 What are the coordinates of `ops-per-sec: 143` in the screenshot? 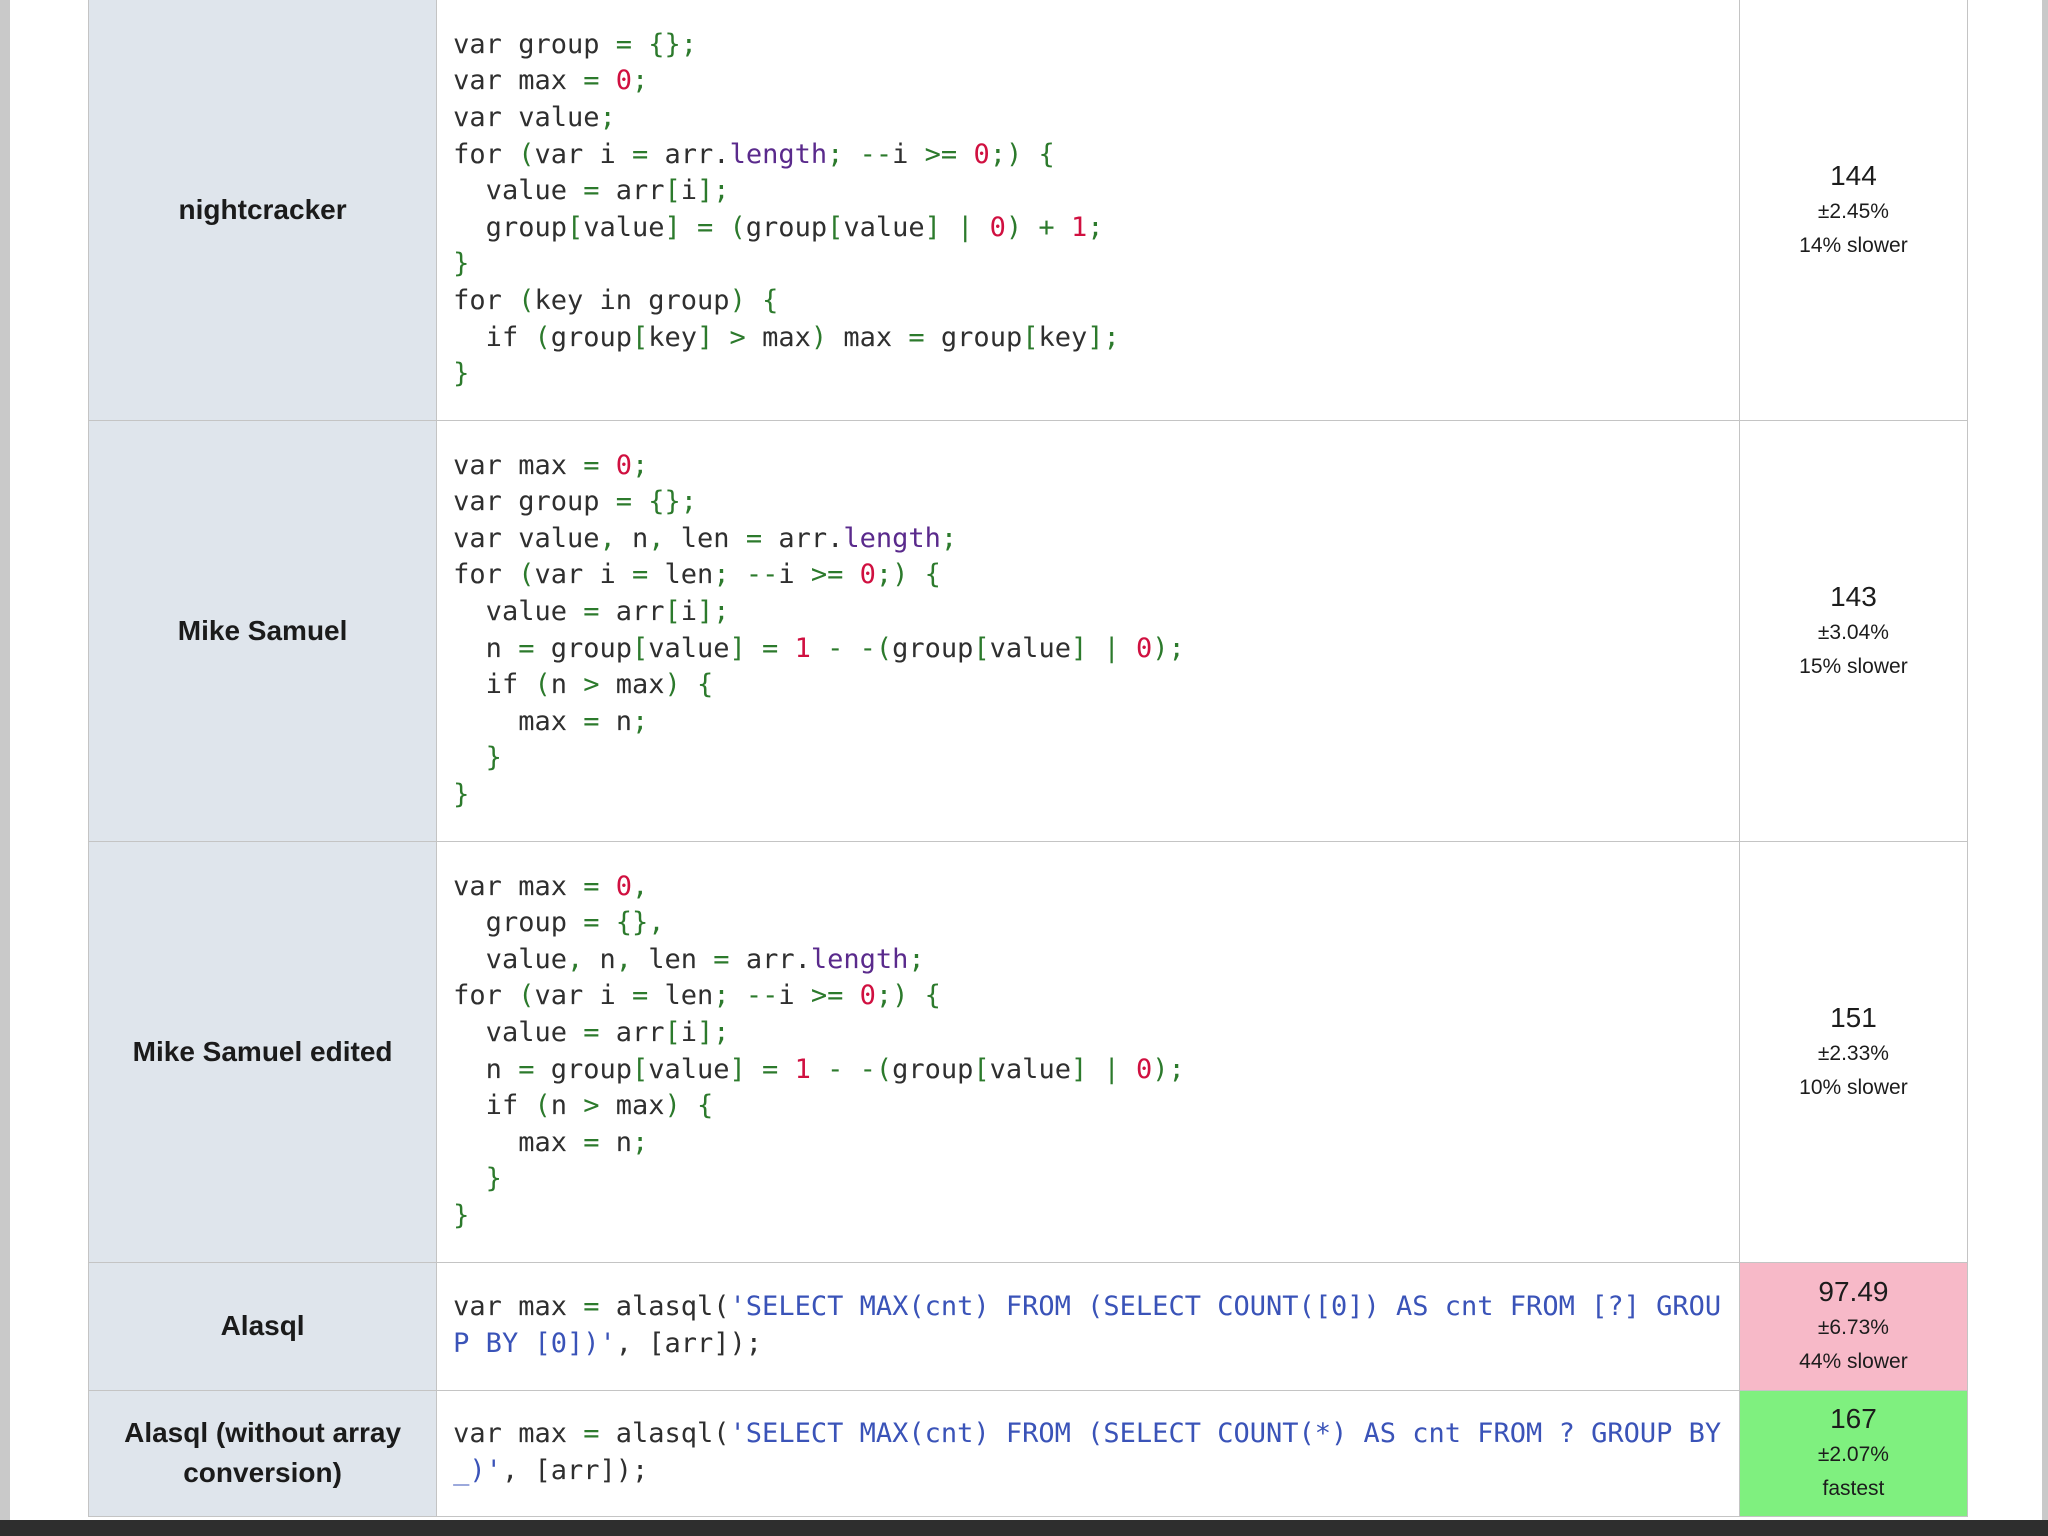 It's located at (1853, 596).